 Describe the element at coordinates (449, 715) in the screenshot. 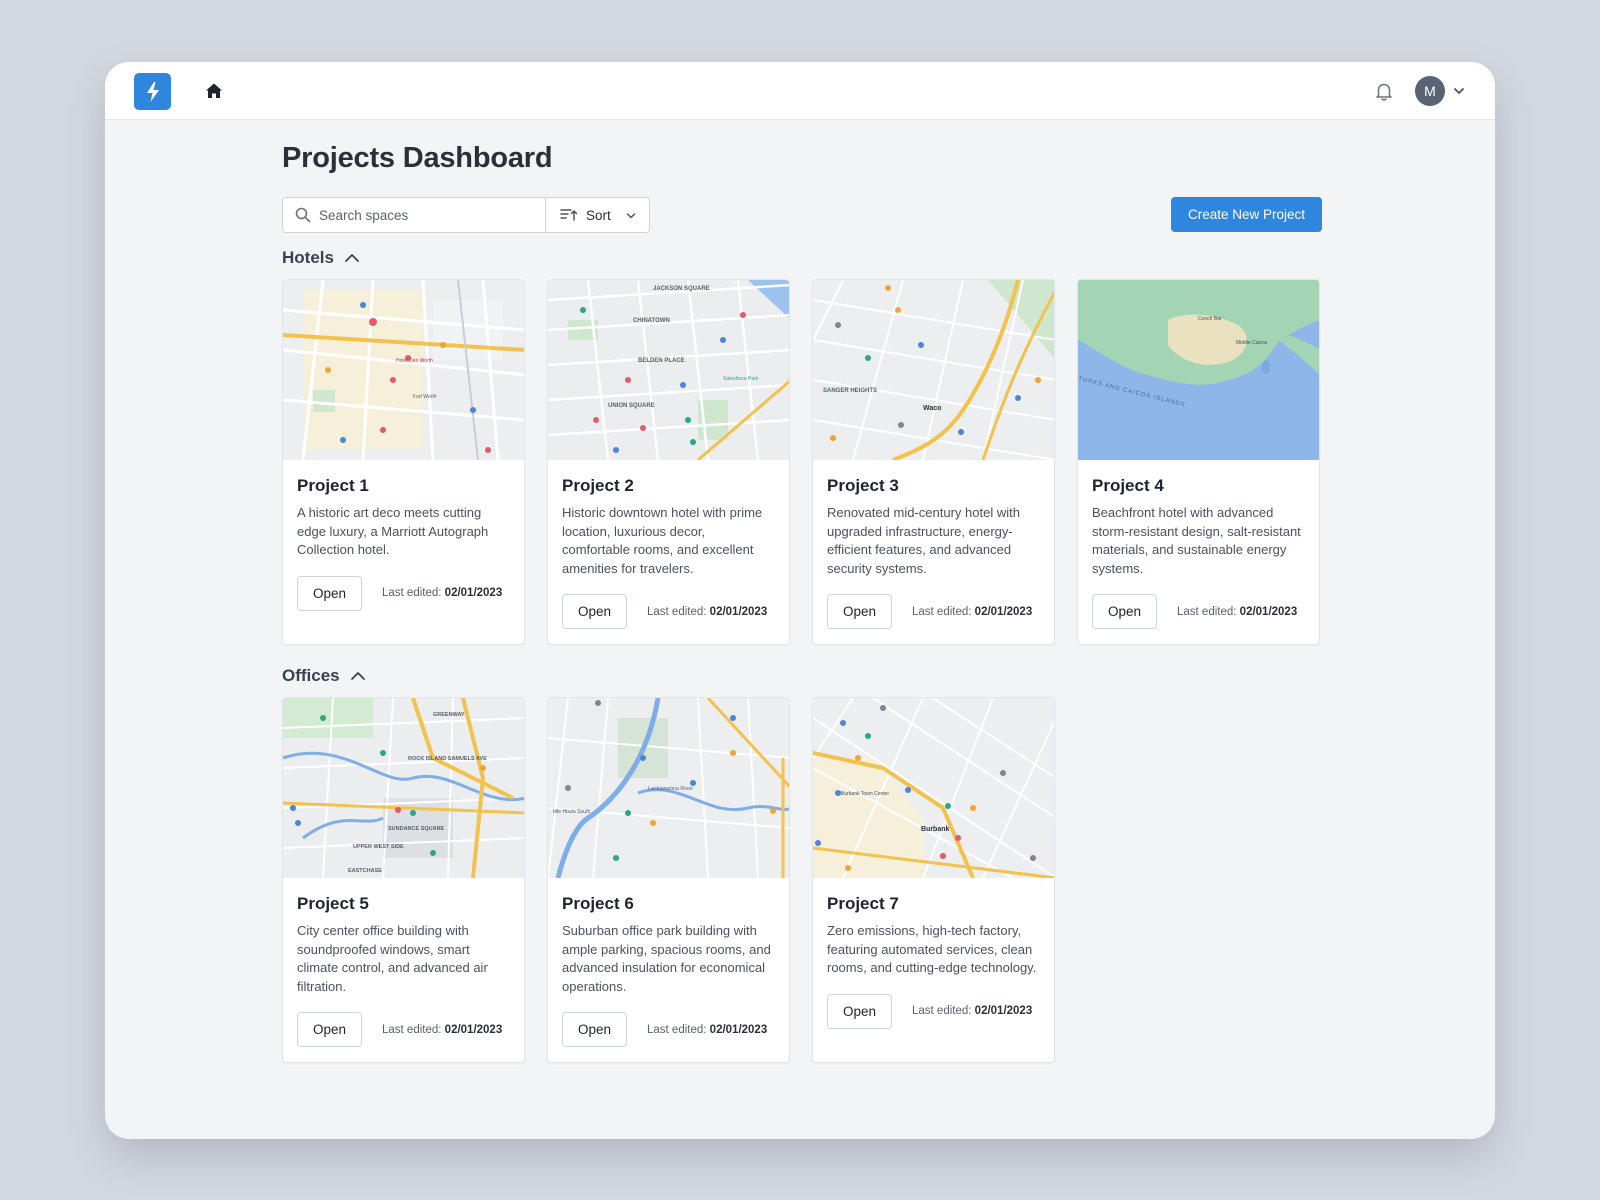

I see `map-label: GREENWAY` at that location.